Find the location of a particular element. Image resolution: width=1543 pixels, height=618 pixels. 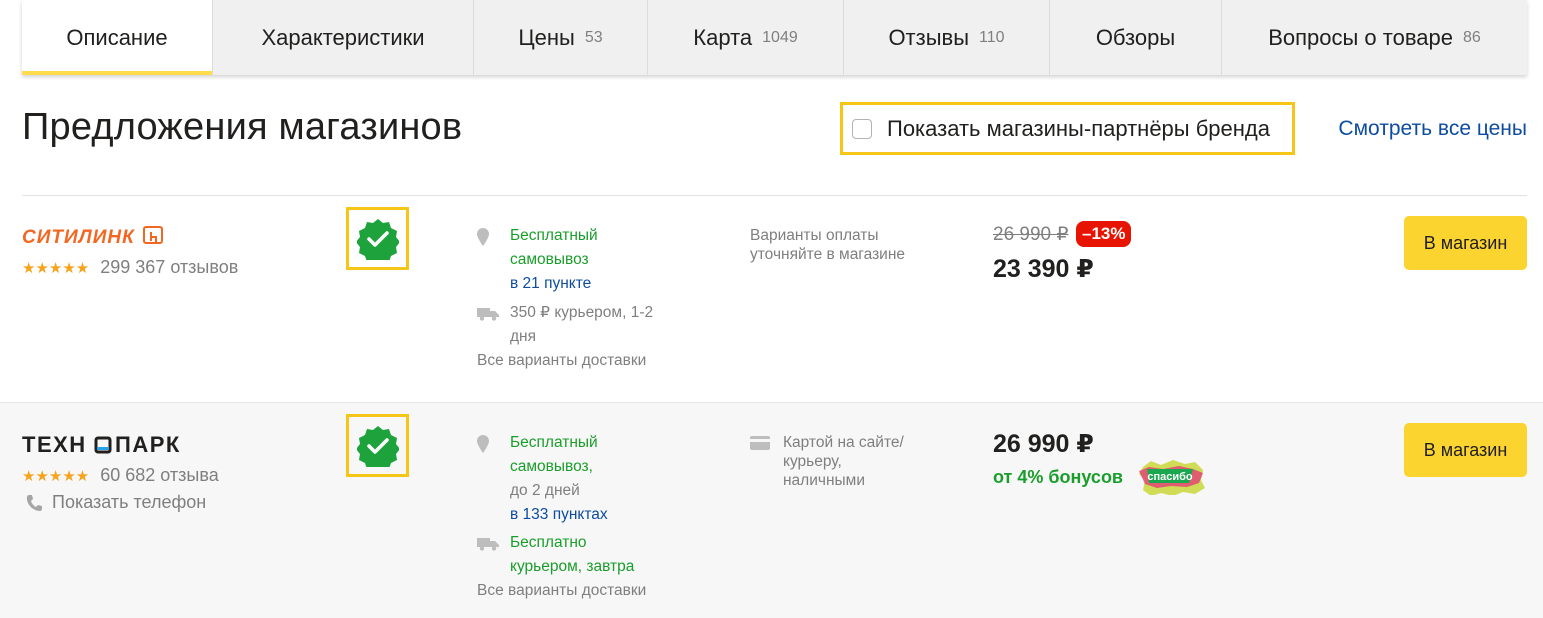

shop-rating: ★★★★★ 60 682 отзыва is located at coordinates (120, 475).